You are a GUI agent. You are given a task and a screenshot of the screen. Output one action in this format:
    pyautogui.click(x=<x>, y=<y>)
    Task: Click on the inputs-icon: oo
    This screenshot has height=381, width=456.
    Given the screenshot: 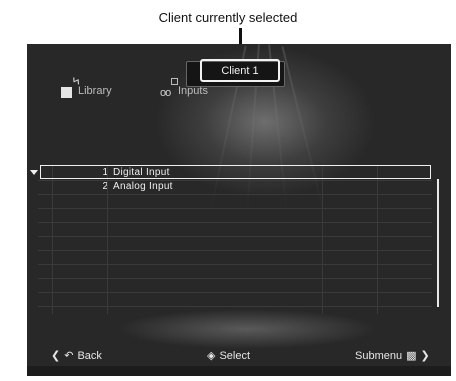 What is the action you would take?
    pyautogui.click(x=165, y=93)
    